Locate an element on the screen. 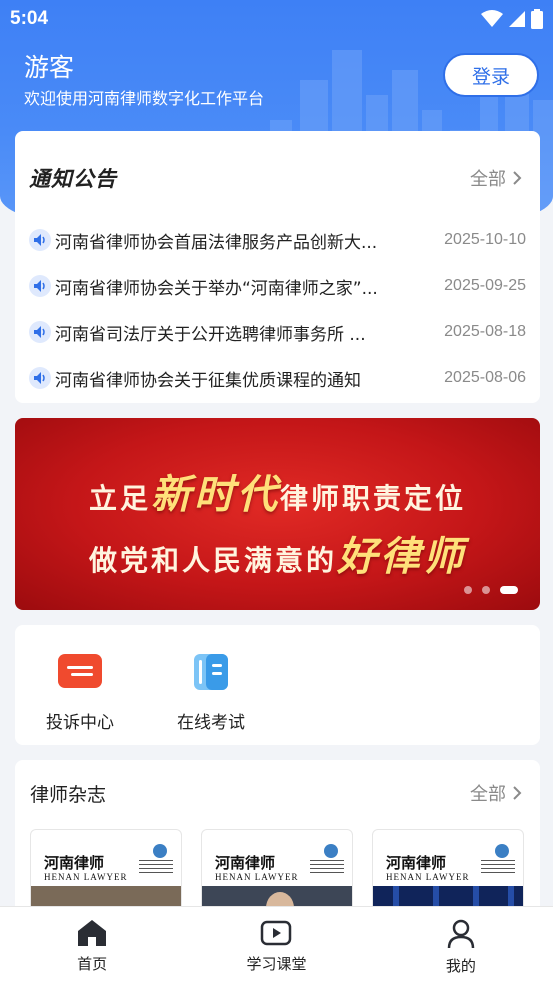  nav-mine: 我的 is located at coordinates (461, 945).